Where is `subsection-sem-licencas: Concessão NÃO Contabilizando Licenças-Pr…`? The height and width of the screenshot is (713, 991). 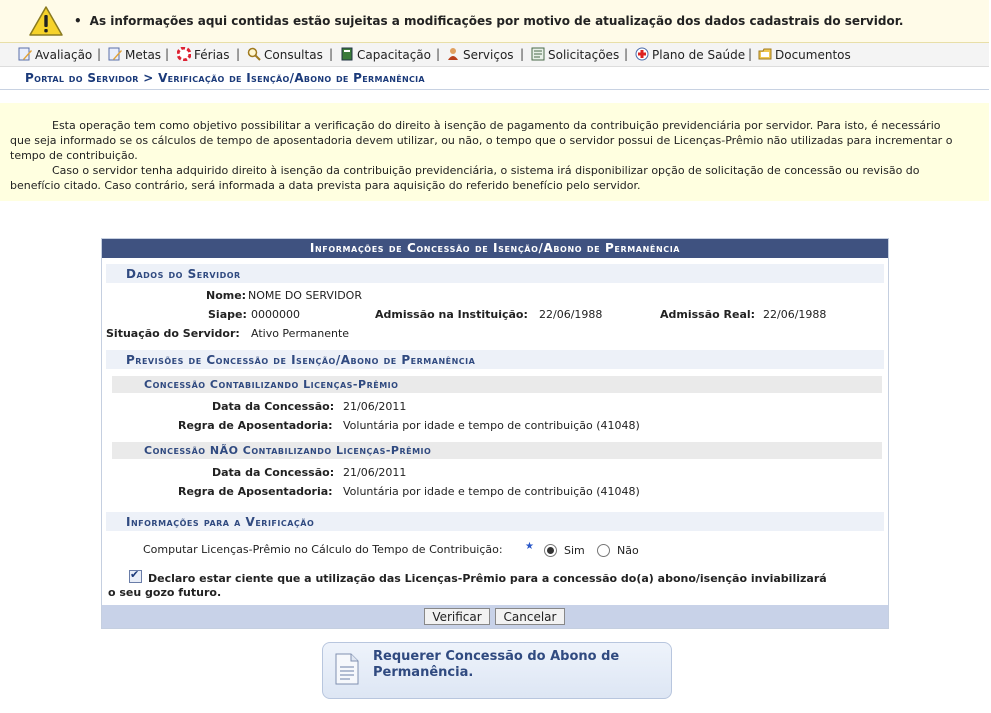
subsection-sem-licencas: Concessão NÃO Contabilizando Licenças-Pr… is located at coordinates (497, 450).